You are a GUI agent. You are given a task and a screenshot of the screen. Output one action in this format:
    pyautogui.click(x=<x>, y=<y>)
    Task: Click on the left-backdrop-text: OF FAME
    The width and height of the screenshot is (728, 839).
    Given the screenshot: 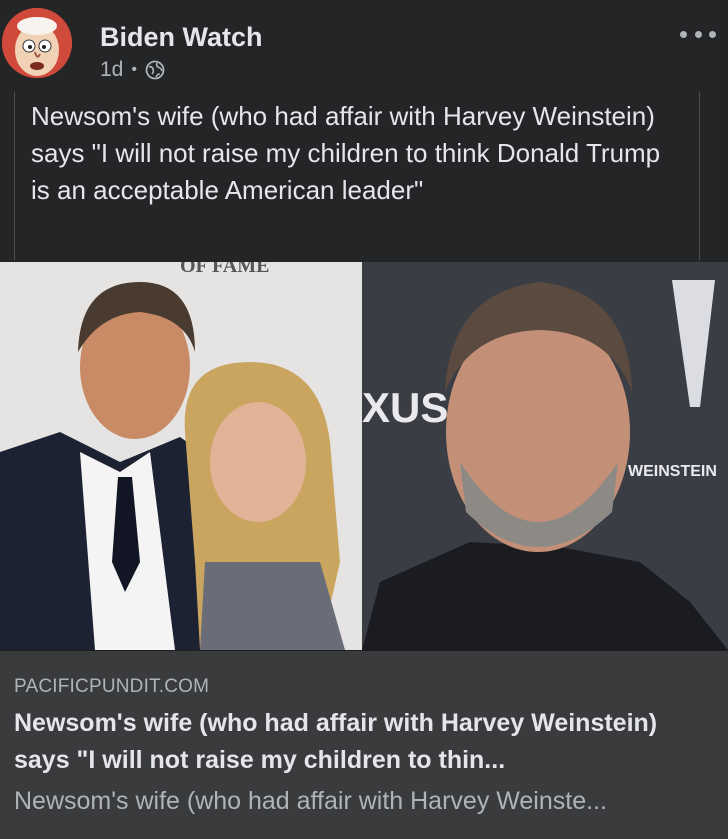 What is the action you would take?
    pyautogui.click(x=224, y=269)
    